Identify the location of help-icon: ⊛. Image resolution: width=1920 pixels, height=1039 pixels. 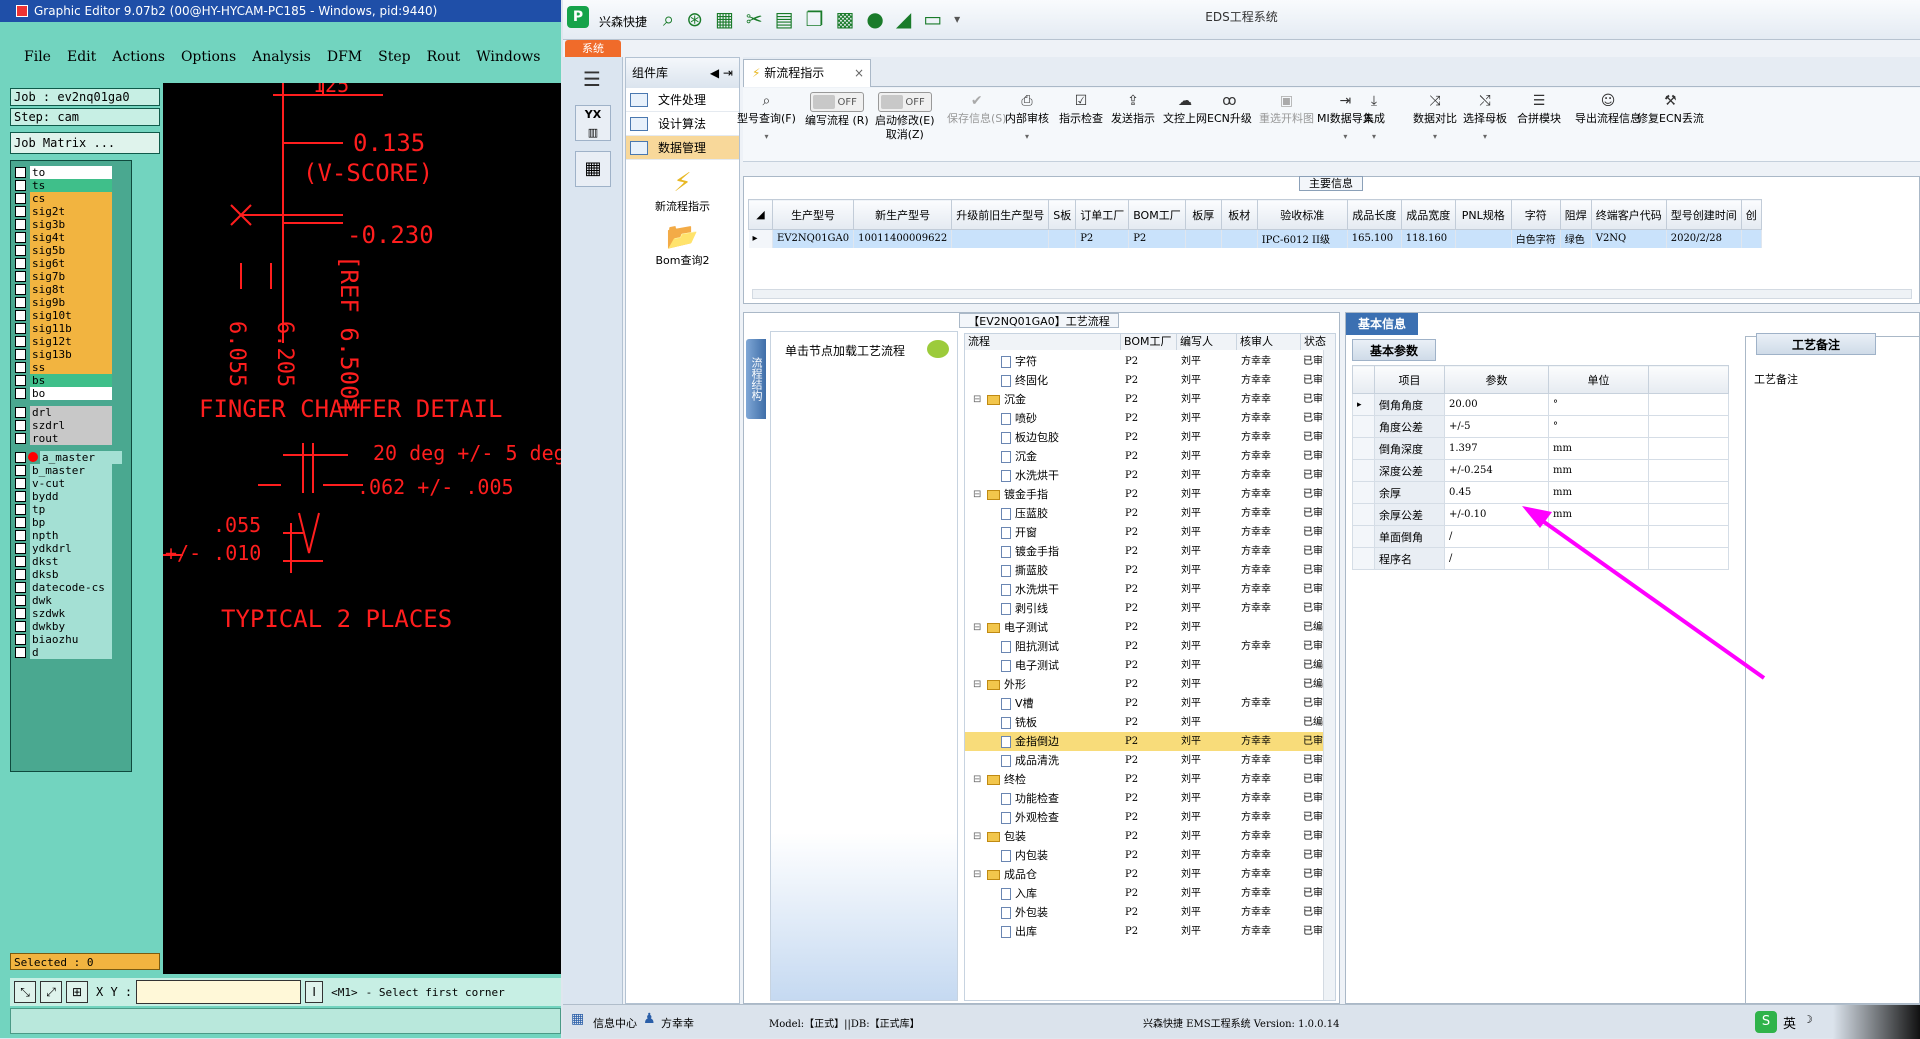
(694, 19).